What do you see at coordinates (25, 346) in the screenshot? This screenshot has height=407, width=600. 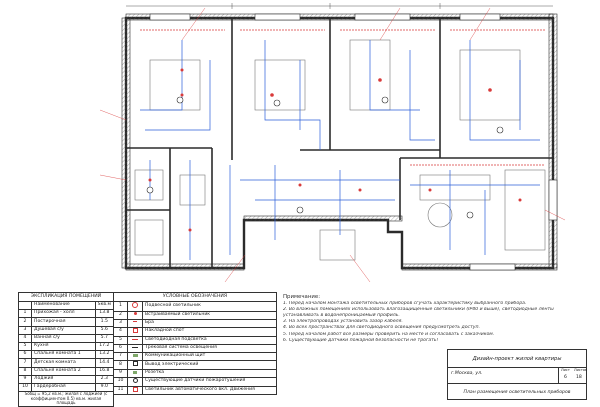 I see `room-number: 5` at bounding box center [25, 346].